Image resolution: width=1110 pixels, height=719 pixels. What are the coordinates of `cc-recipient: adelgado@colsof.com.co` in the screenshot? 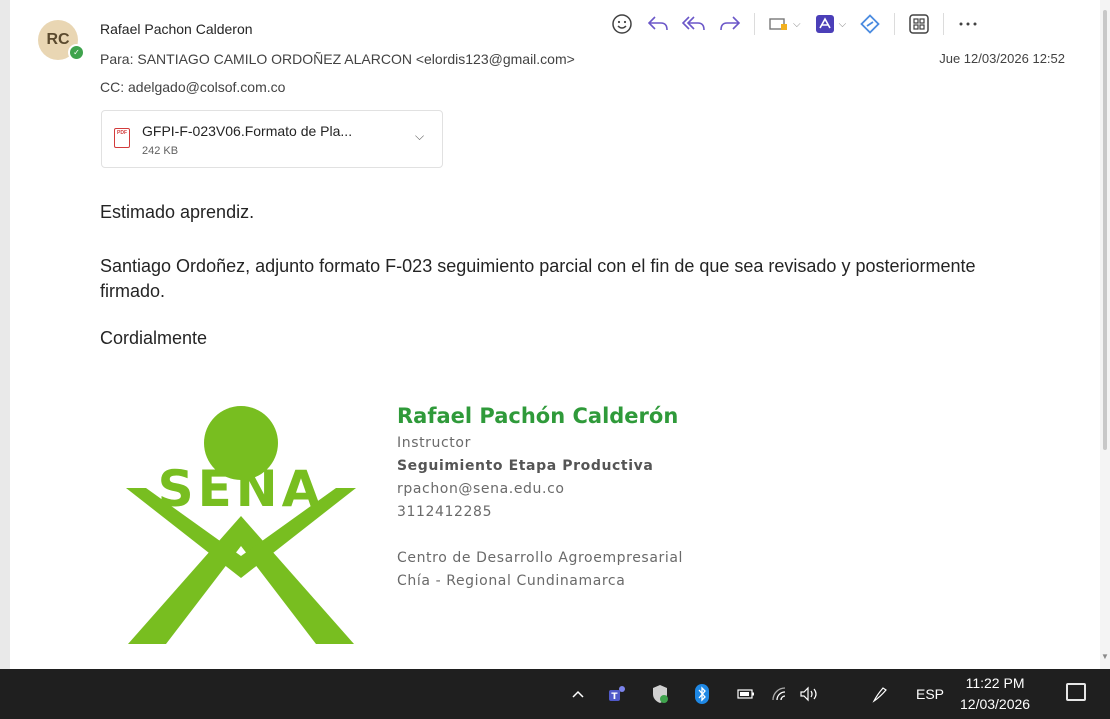 It's located at (206, 87).